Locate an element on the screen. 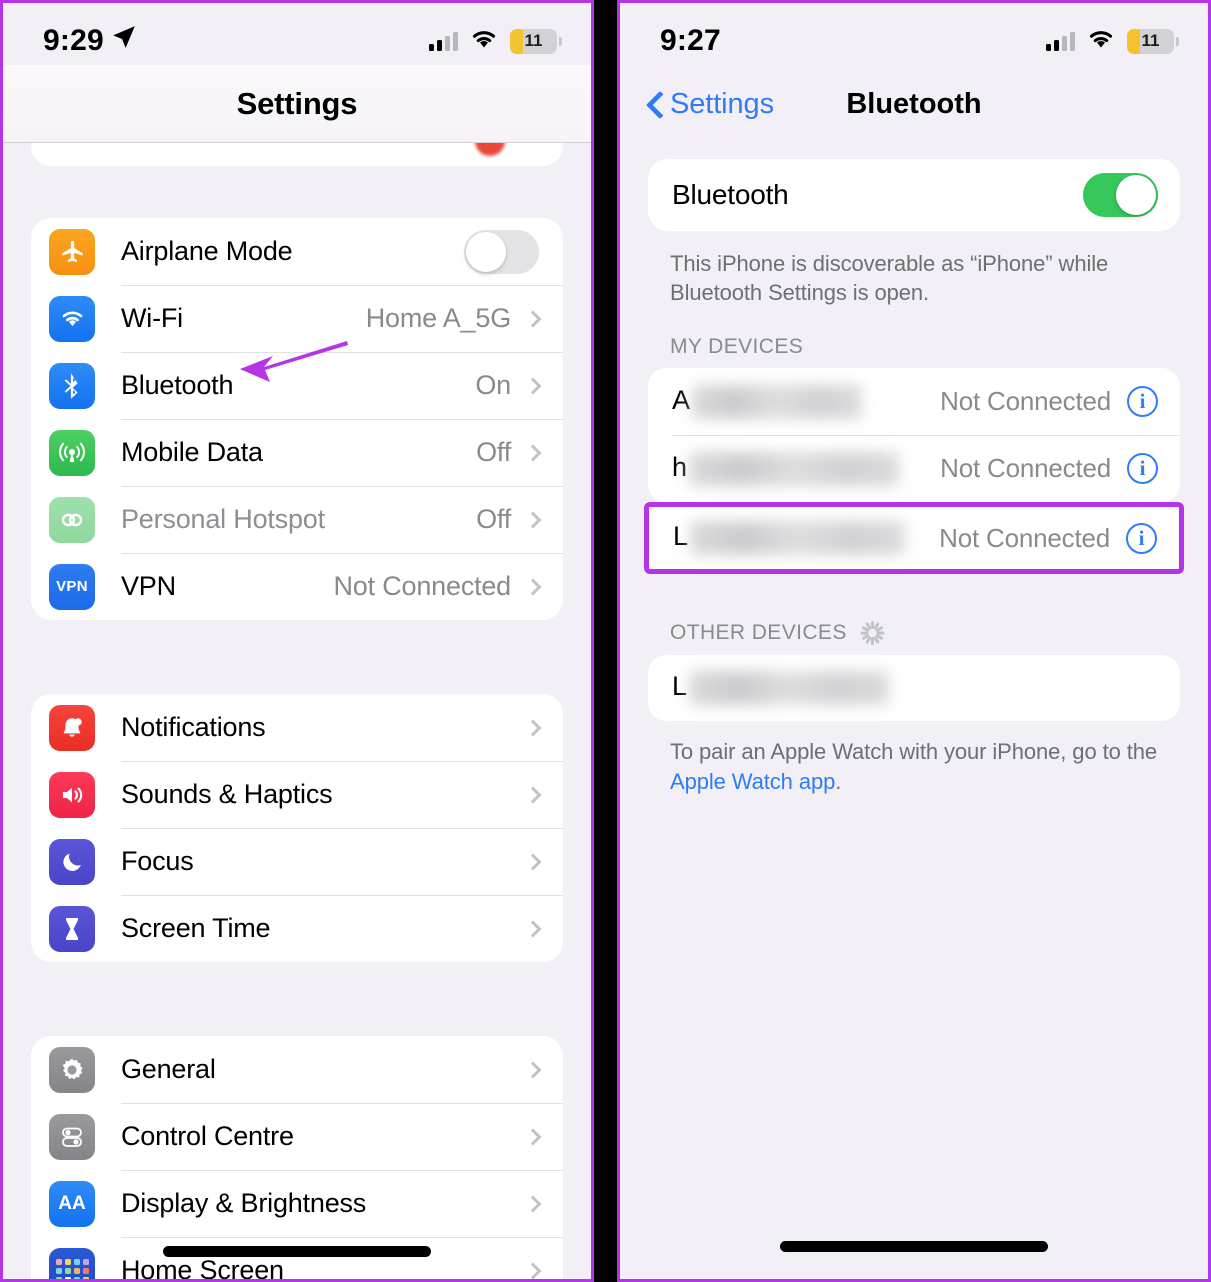 The image size is (1211, 1282). airplane-mode-toggle is located at coordinates (501, 251).